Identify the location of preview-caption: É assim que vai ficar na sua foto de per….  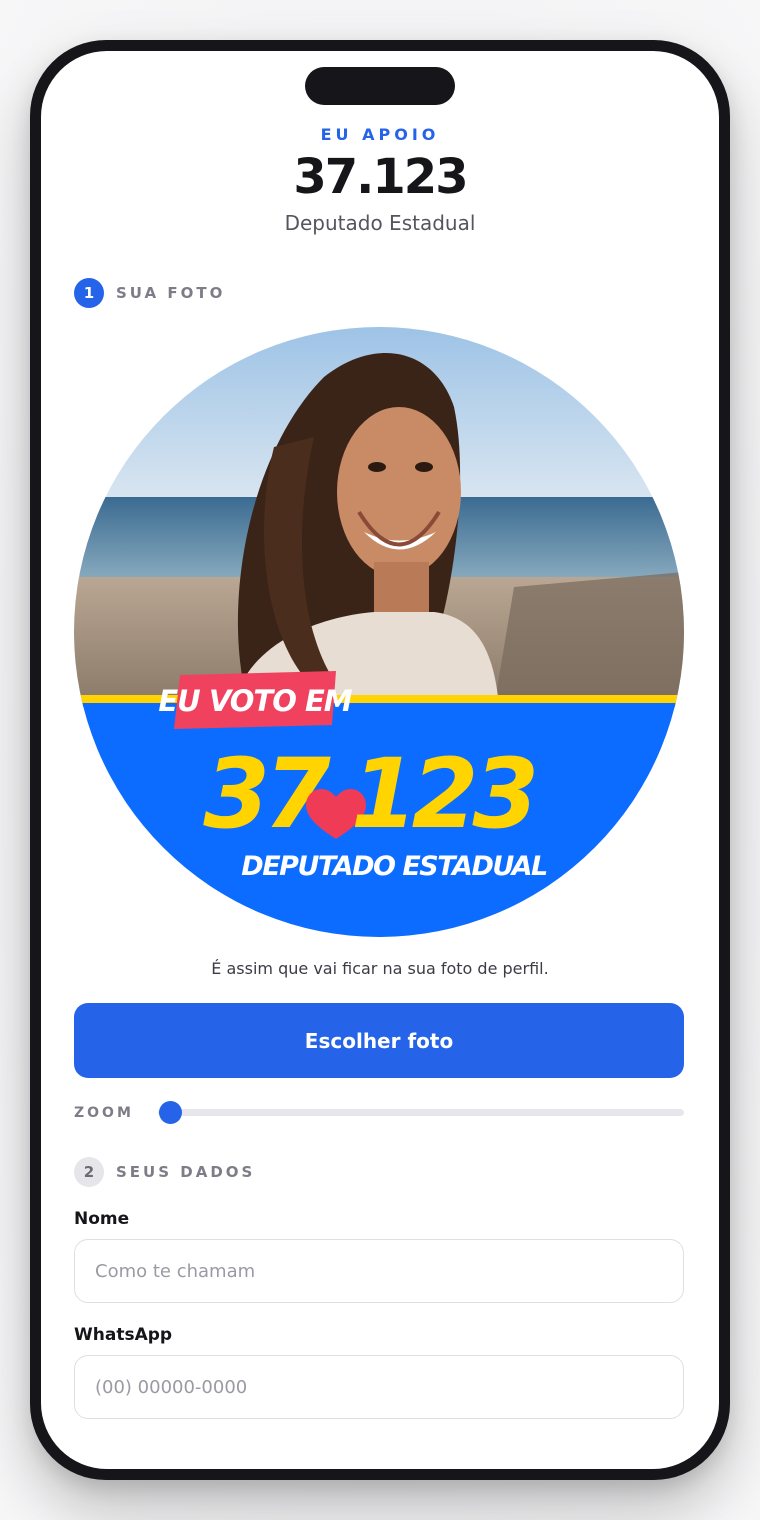
(380, 968).